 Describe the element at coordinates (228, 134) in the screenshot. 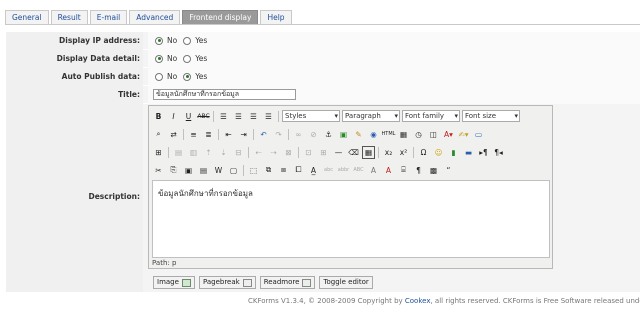

I see `outdent-icon: ⇤` at that location.